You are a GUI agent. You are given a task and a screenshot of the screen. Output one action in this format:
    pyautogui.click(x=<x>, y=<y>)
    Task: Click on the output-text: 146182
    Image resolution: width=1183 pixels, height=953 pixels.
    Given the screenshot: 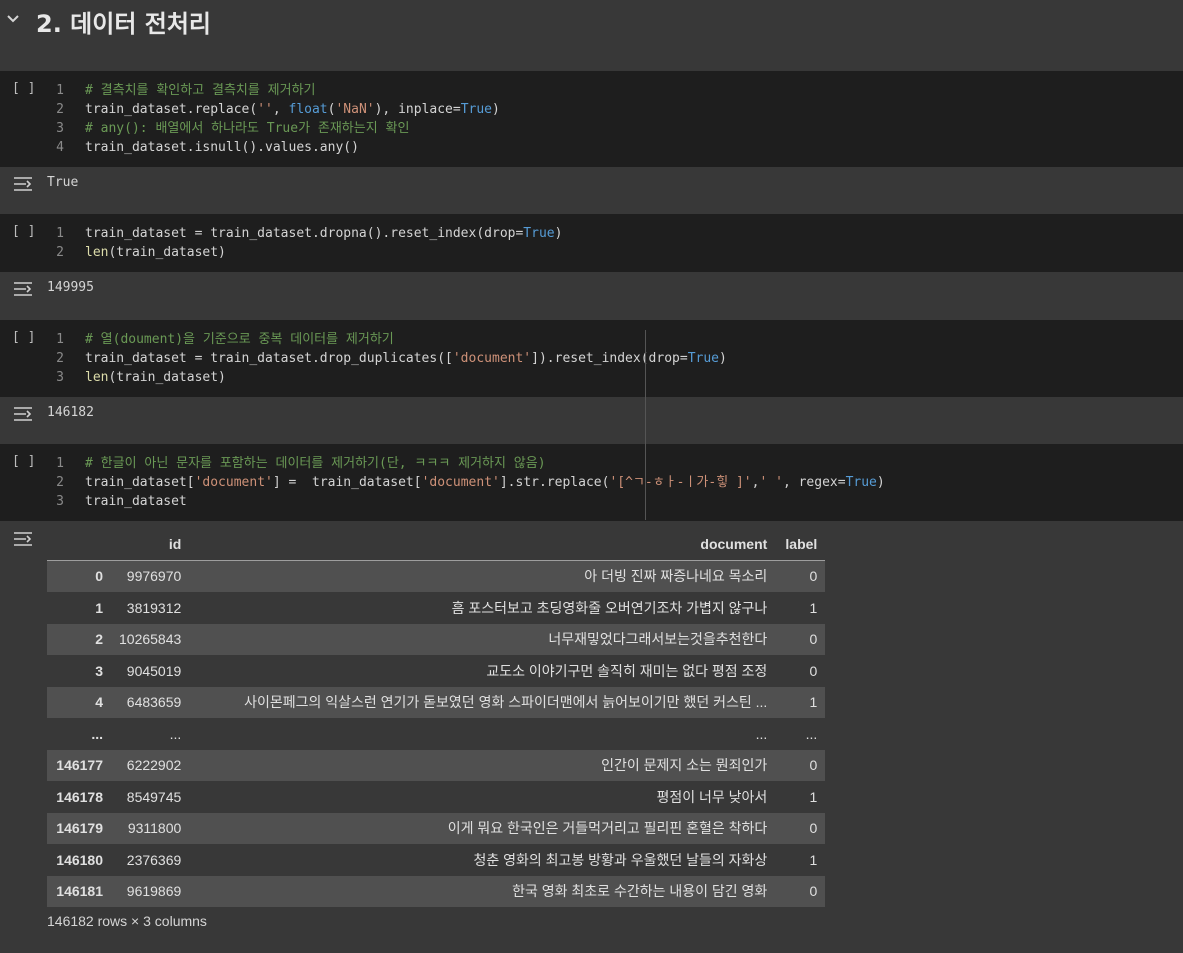 What is the action you would take?
    pyautogui.click(x=70, y=412)
    